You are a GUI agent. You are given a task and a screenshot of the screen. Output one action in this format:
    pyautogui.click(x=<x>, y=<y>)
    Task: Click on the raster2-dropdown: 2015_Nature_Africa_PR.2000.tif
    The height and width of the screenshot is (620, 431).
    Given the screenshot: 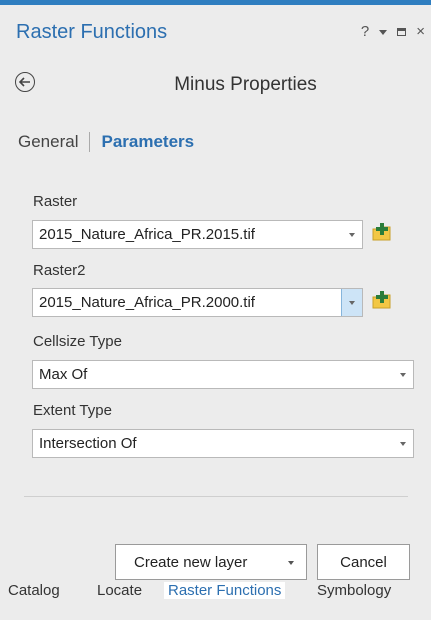 What is the action you would take?
    pyautogui.click(x=197, y=302)
    